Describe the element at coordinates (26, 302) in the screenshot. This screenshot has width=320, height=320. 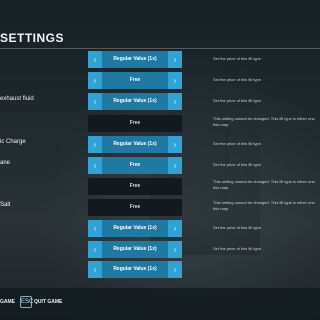
I see `esc-key-icon: ESC` at that location.